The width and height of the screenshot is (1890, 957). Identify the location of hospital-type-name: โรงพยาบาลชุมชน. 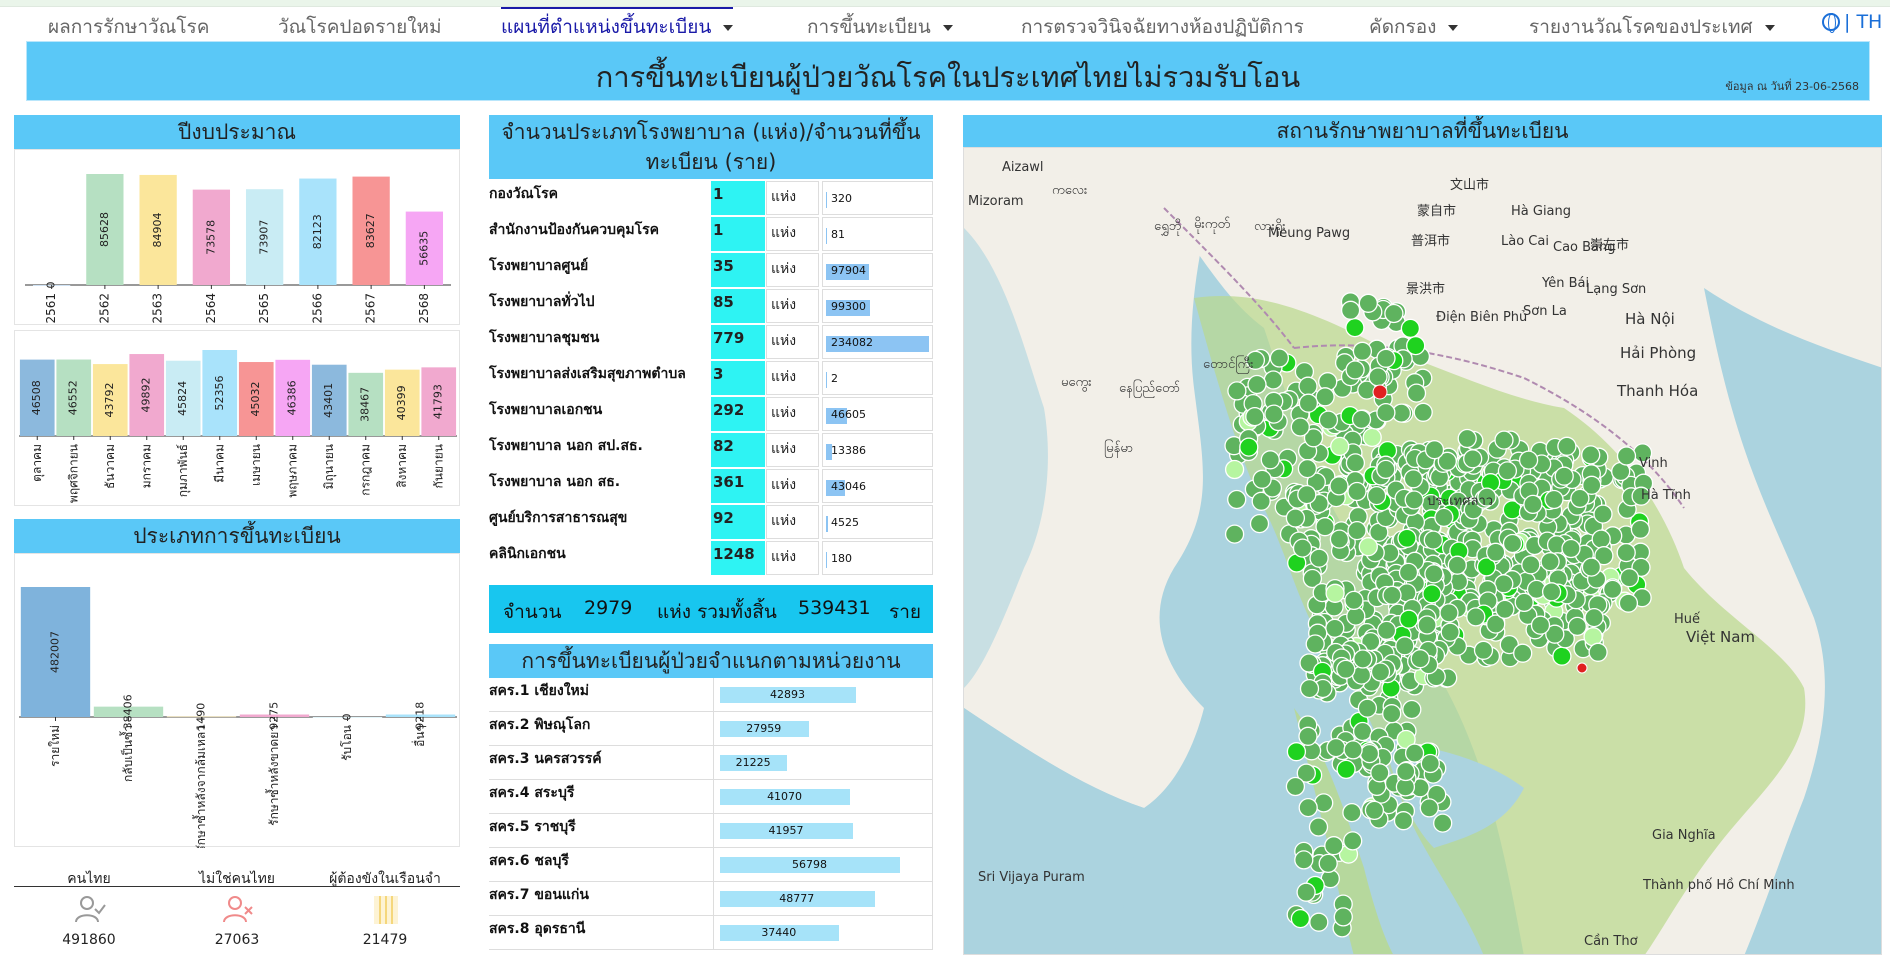
(544, 338).